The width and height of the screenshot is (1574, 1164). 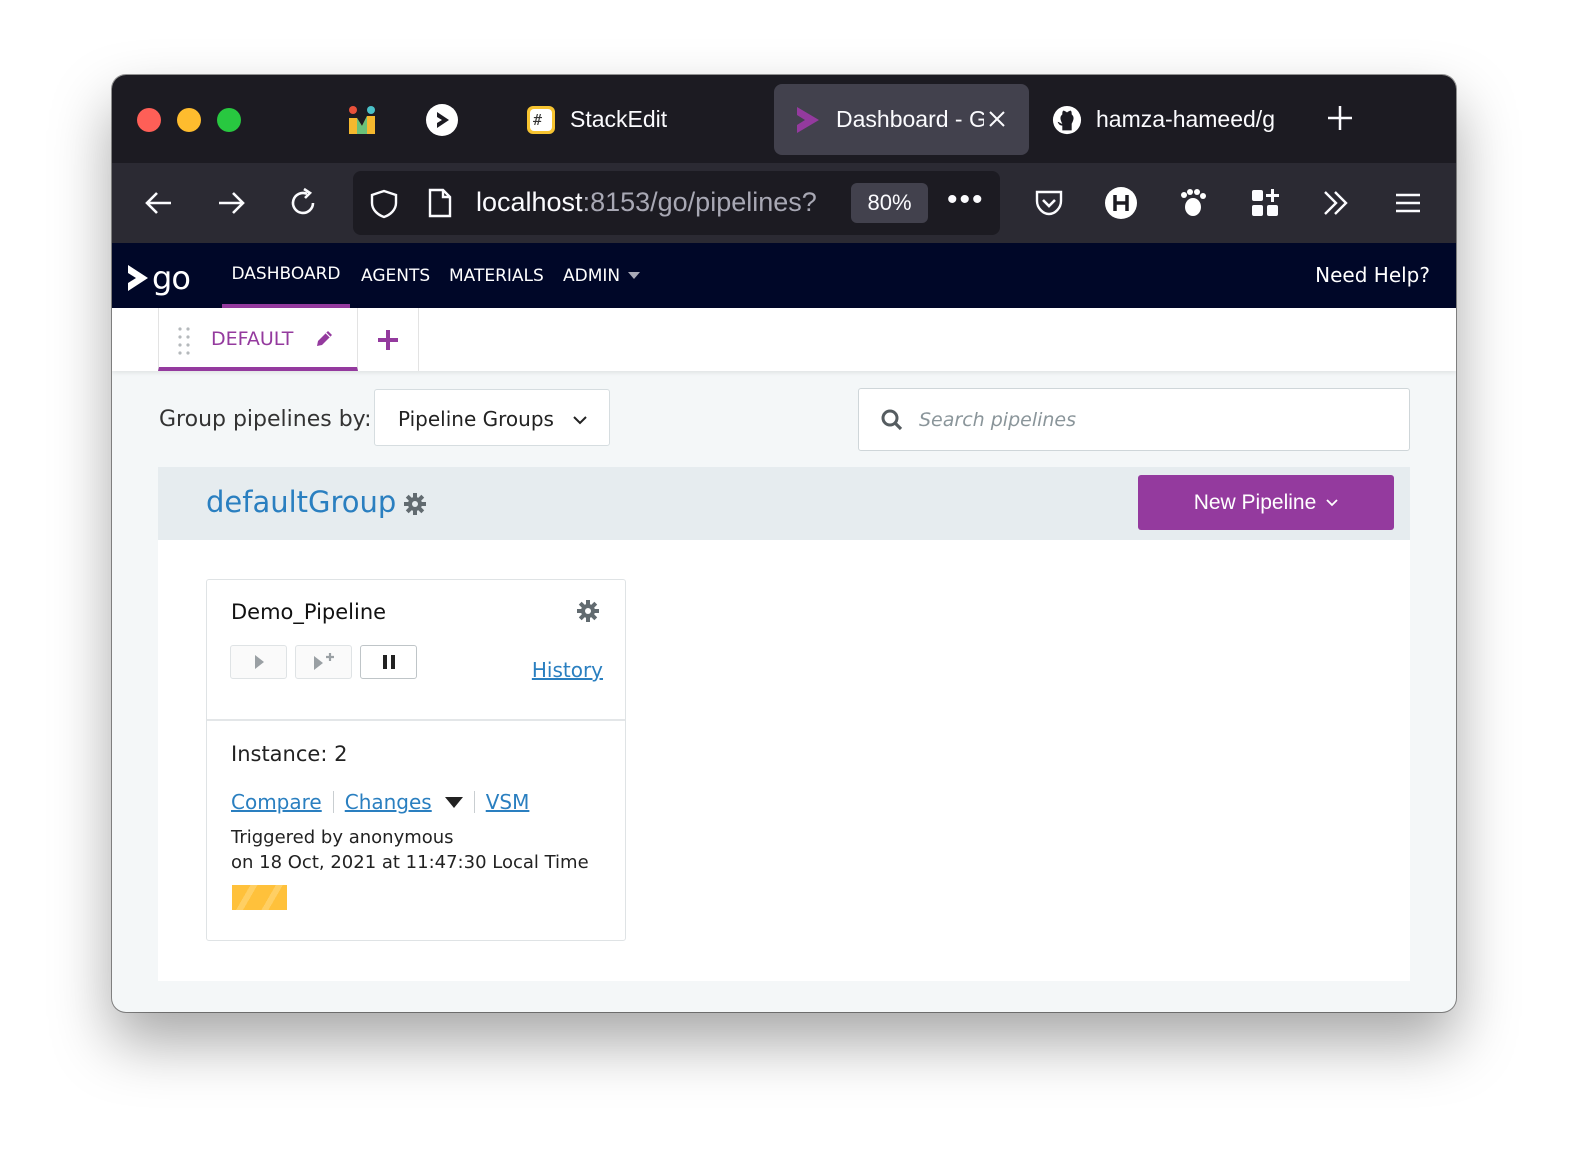 What do you see at coordinates (301, 502) in the screenshot?
I see `group-name-link: defaultGroup` at bounding box center [301, 502].